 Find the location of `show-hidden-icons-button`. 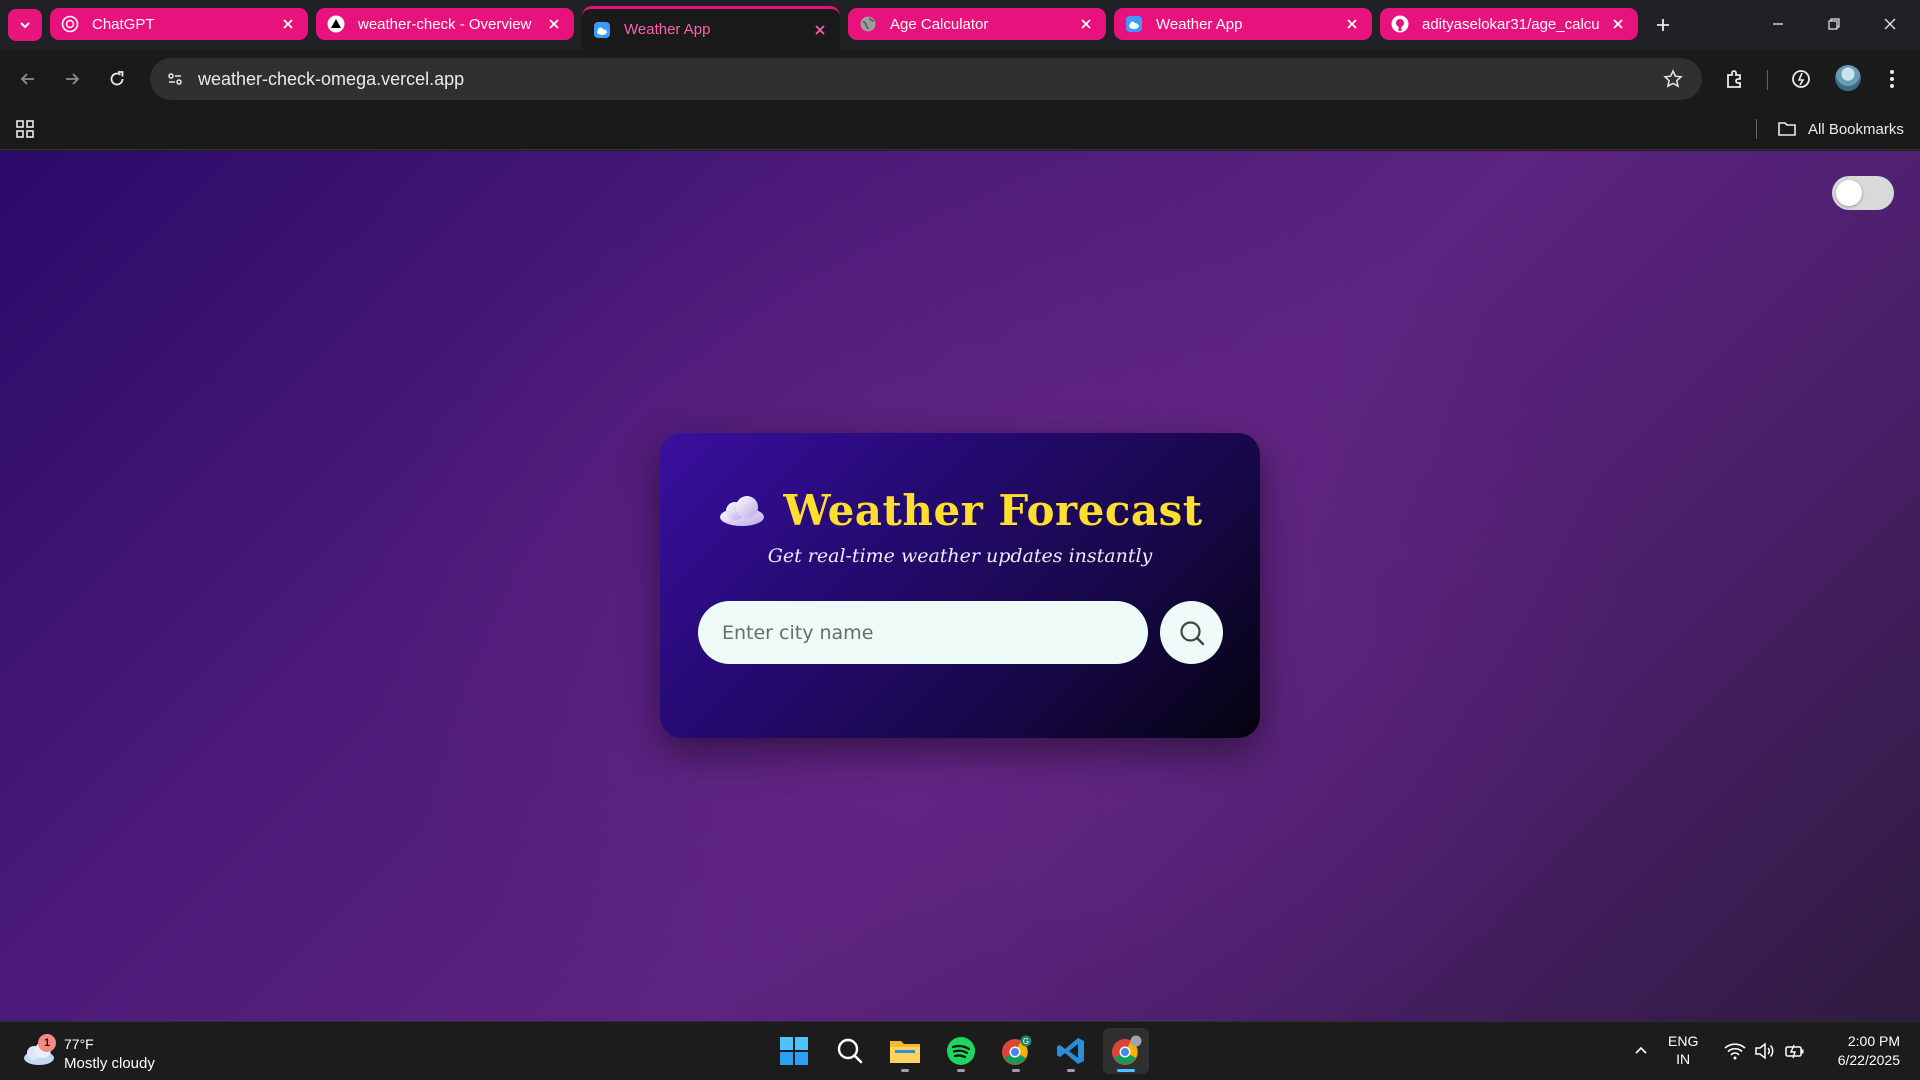

show-hidden-icons-button is located at coordinates (1641, 1051).